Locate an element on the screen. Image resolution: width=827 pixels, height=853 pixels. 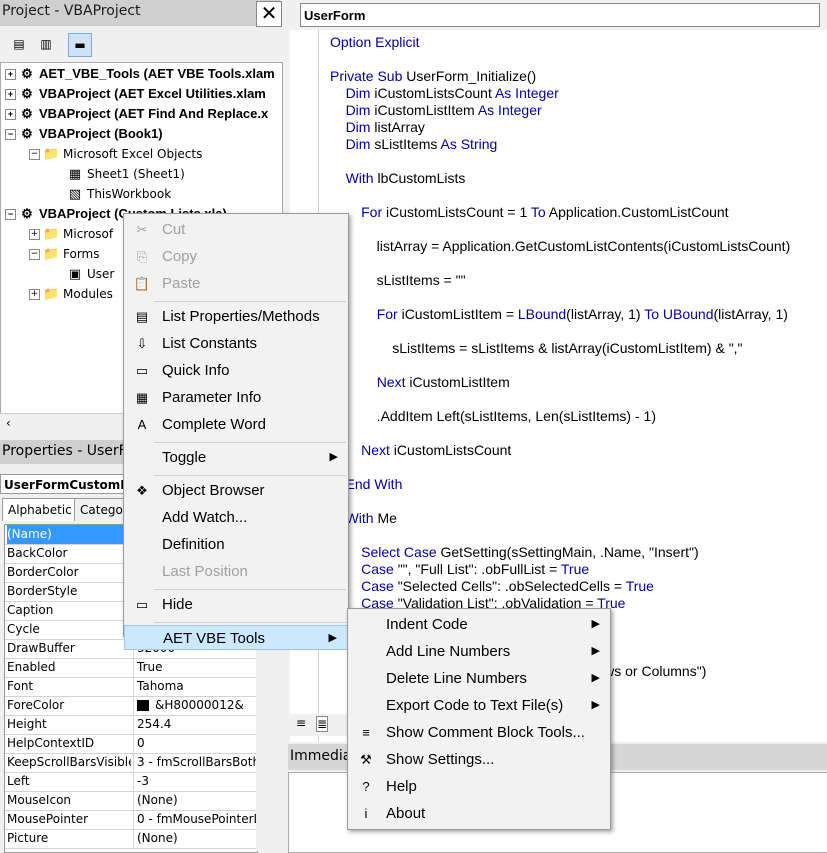
property-value: 3 - fmScrollBarsBoth is located at coordinates (195, 762).